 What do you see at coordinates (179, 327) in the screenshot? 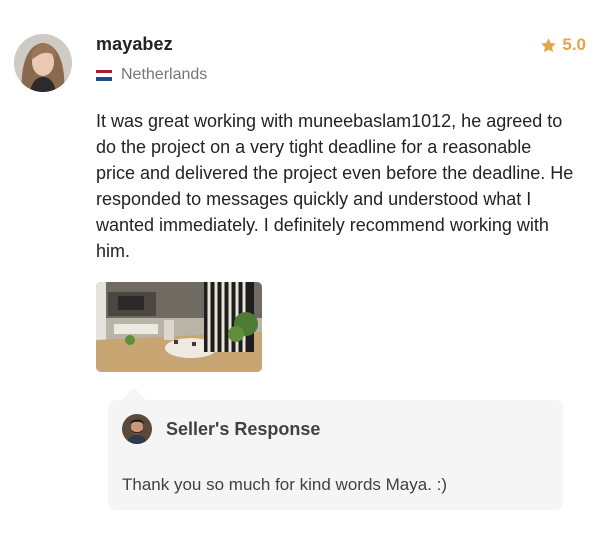
I see `review-image-thumbnail` at bounding box center [179, 327].